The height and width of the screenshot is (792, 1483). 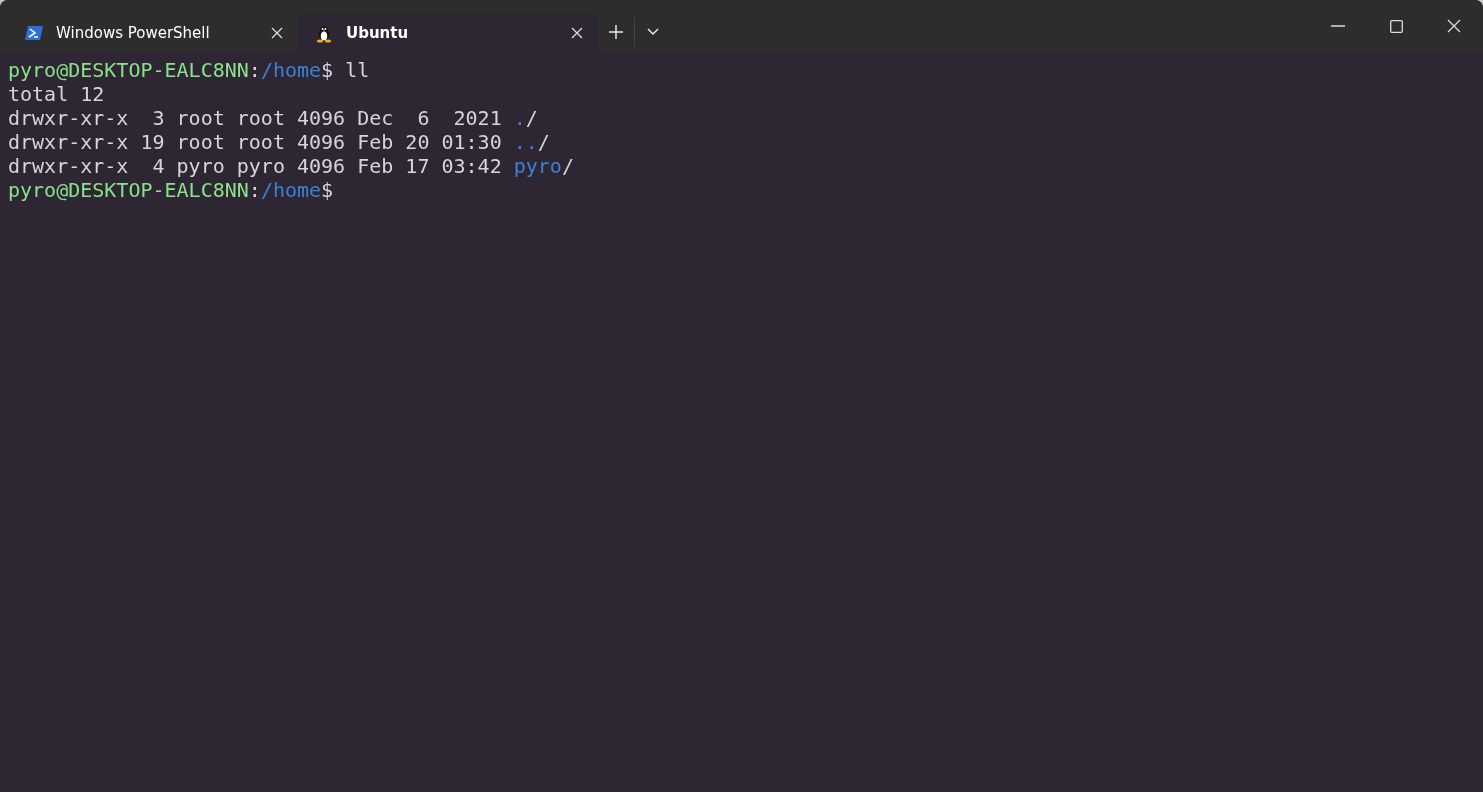 I want to click on directory-name: .., so click(x=525, y=142).